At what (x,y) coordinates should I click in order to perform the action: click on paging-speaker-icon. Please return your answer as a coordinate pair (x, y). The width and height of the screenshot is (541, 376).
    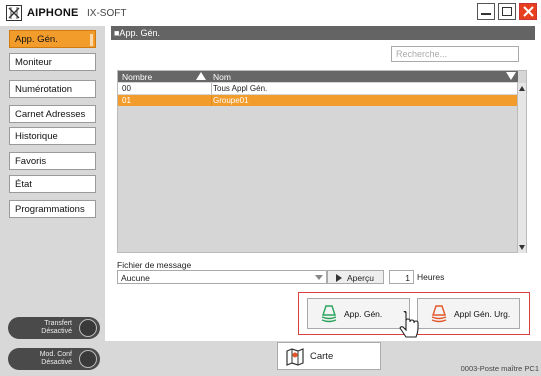
    Looking at the image, I should click on (329, 314).